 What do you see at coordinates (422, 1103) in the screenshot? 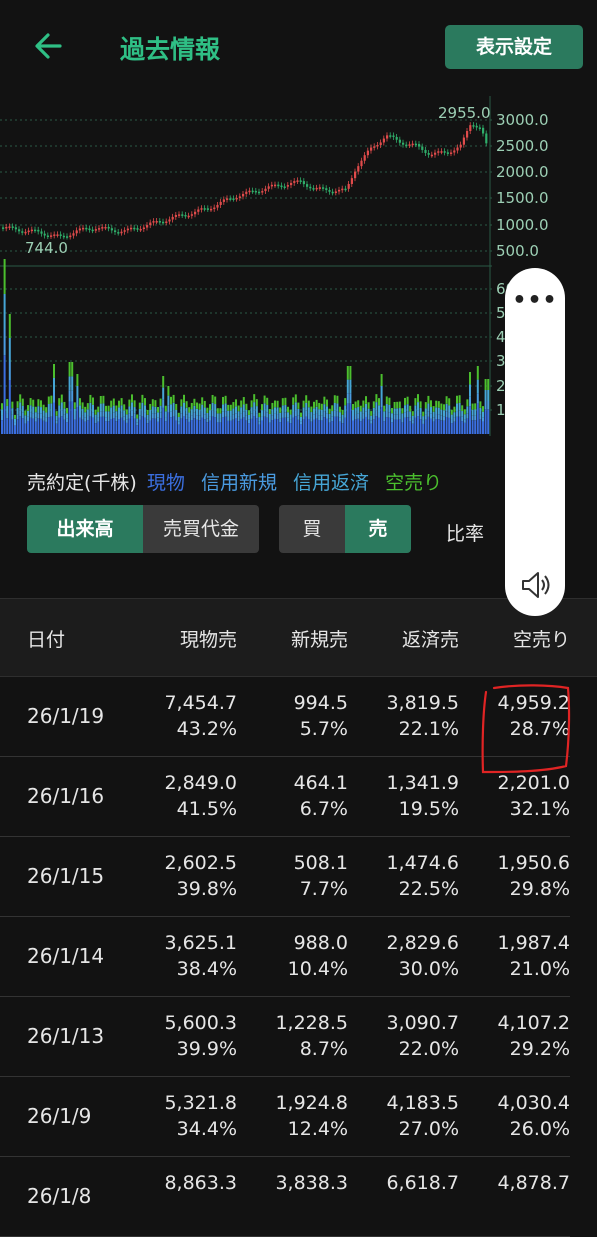
I see `cell-value: 4,183.5` at bounding box center [422, 1103].